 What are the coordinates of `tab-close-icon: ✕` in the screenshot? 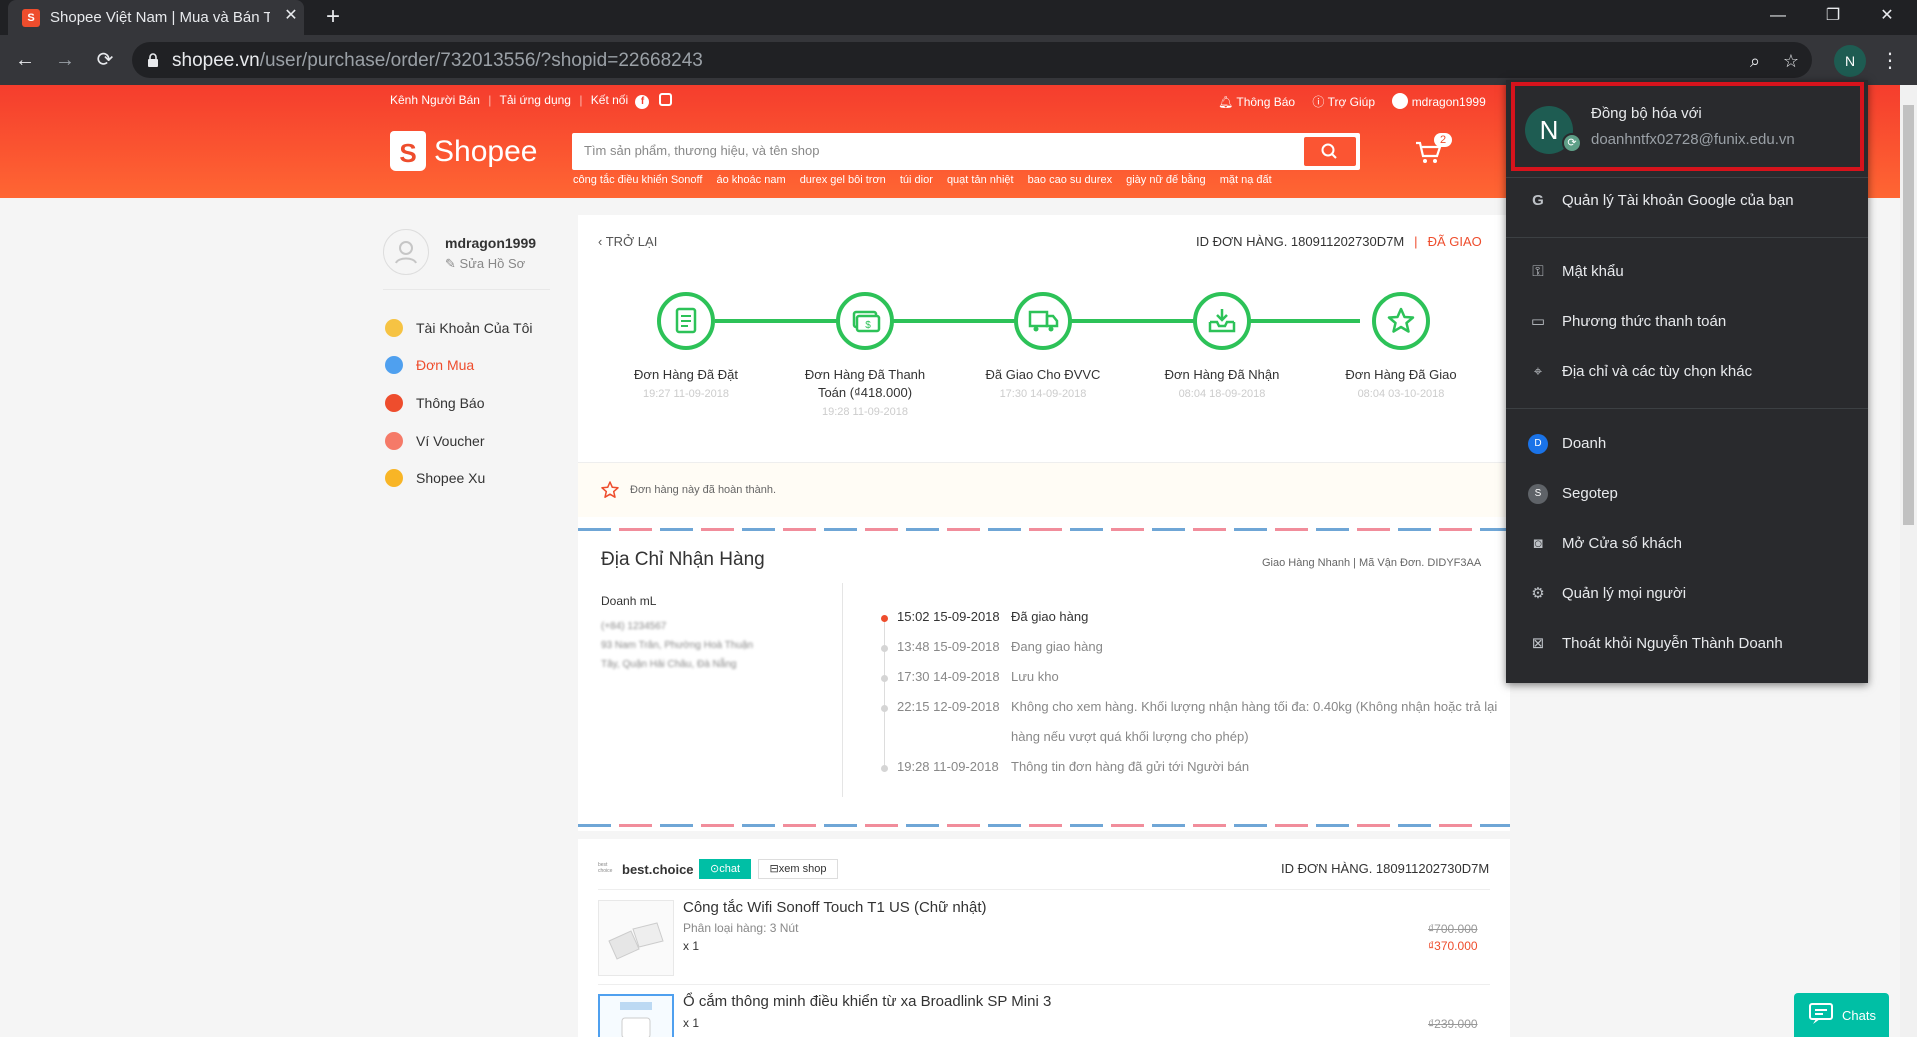 It's located at (291, 16).